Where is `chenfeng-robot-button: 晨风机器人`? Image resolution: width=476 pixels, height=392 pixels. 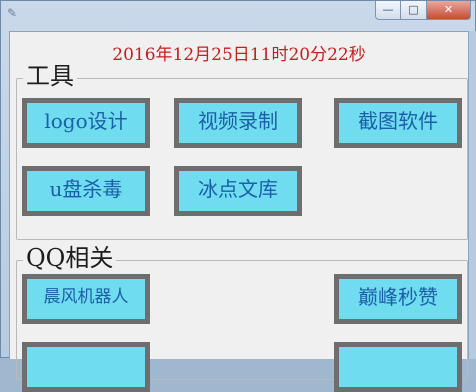
chenfeng-robot-button: 晨风机器人 is located at coordinates (86, 299).